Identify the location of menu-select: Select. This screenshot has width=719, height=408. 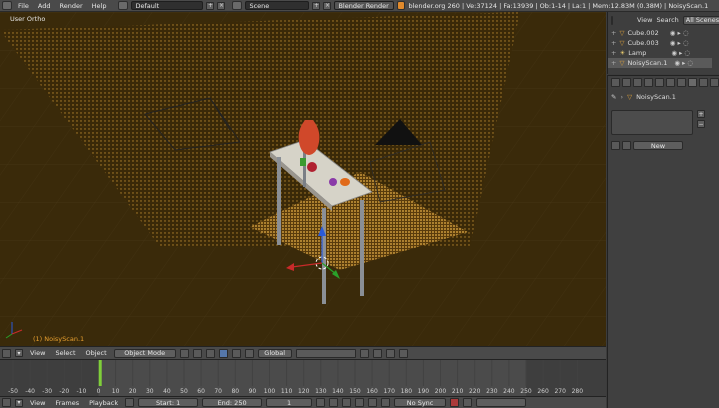
(65, 353).